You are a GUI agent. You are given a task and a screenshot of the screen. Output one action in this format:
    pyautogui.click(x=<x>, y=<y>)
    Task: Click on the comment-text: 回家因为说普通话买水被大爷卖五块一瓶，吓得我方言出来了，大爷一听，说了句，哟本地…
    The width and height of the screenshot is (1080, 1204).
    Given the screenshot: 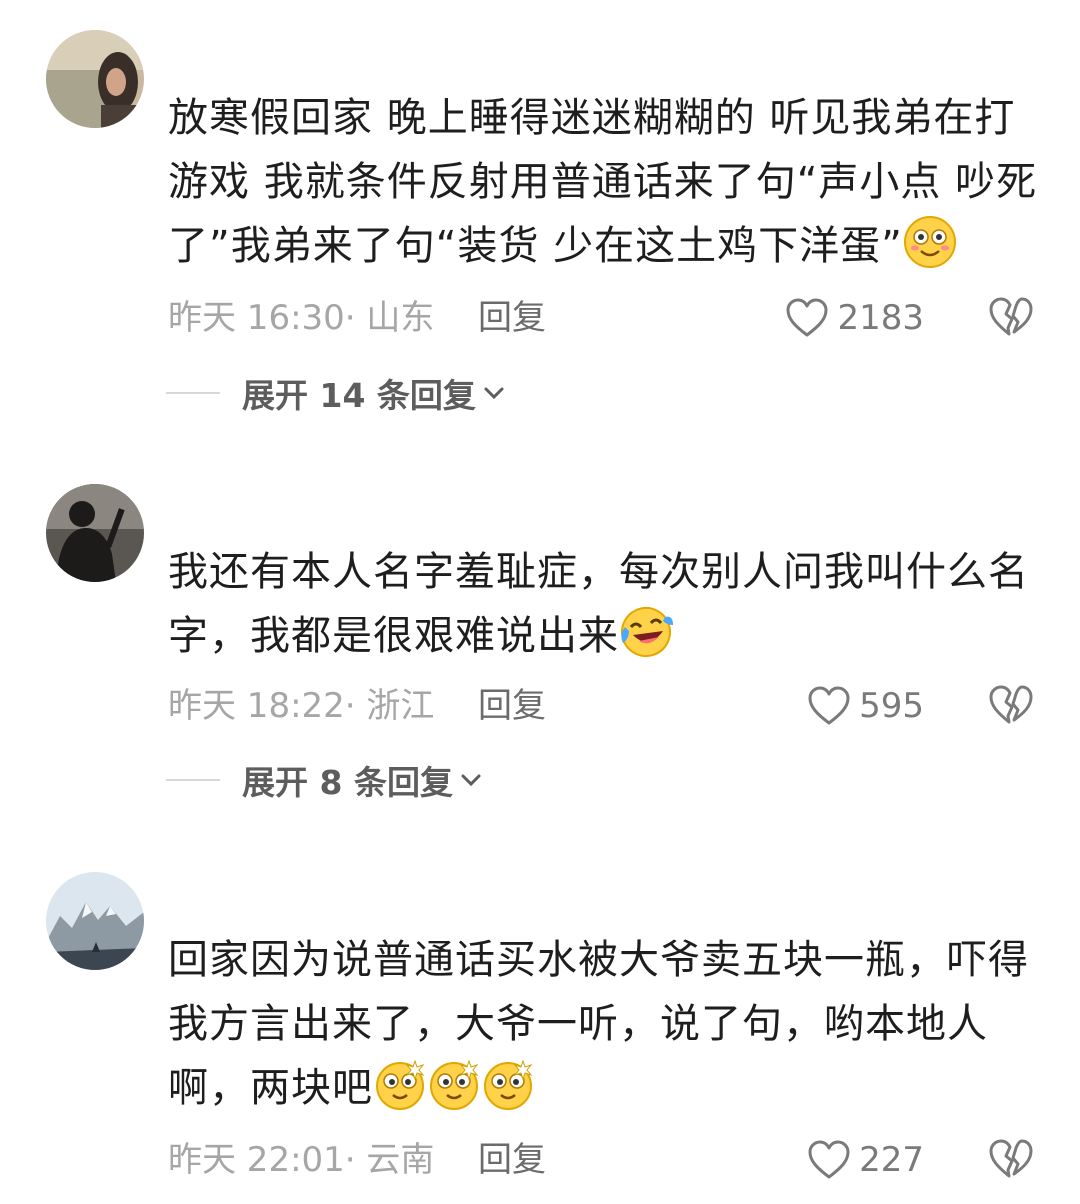 What is the action you would take?
    pyautogui.click(x=598, y=1024)
    